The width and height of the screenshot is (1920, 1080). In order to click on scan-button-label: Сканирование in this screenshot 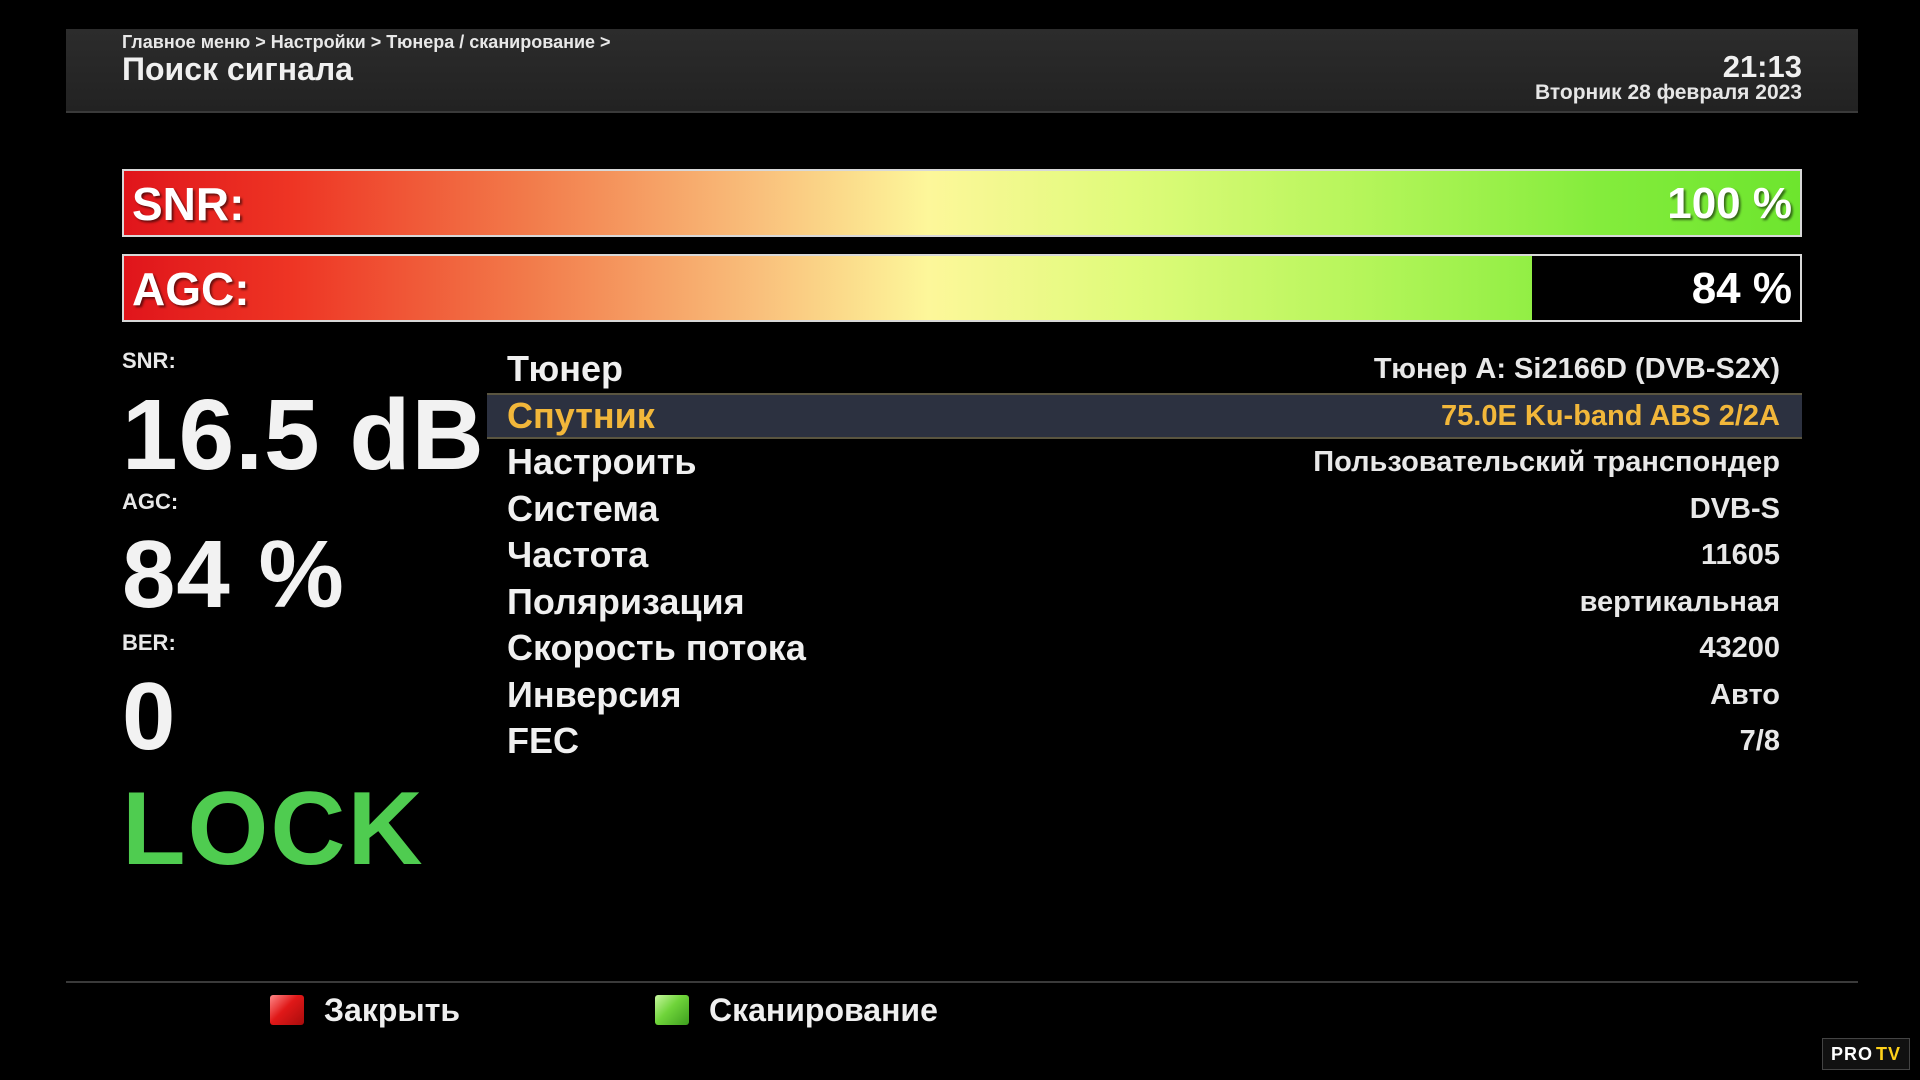, I will do `click(823, 1009)`.